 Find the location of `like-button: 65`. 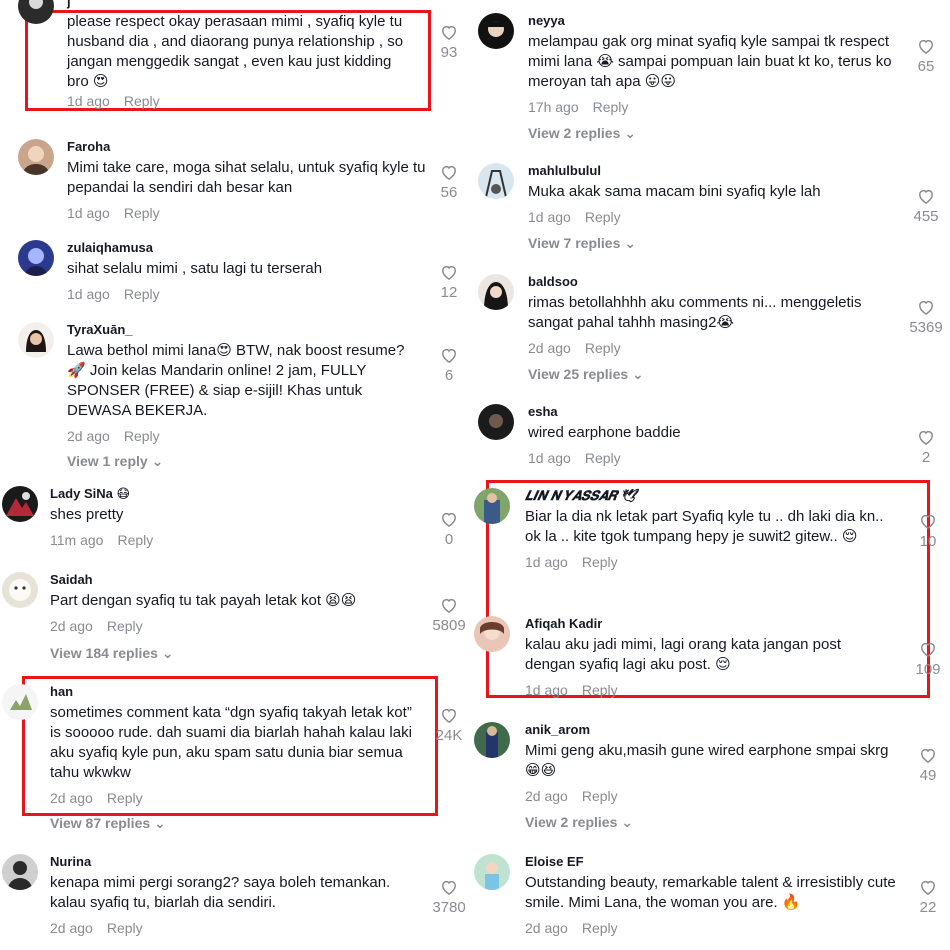

like-button: 65 is located at coordinates (926, 56).